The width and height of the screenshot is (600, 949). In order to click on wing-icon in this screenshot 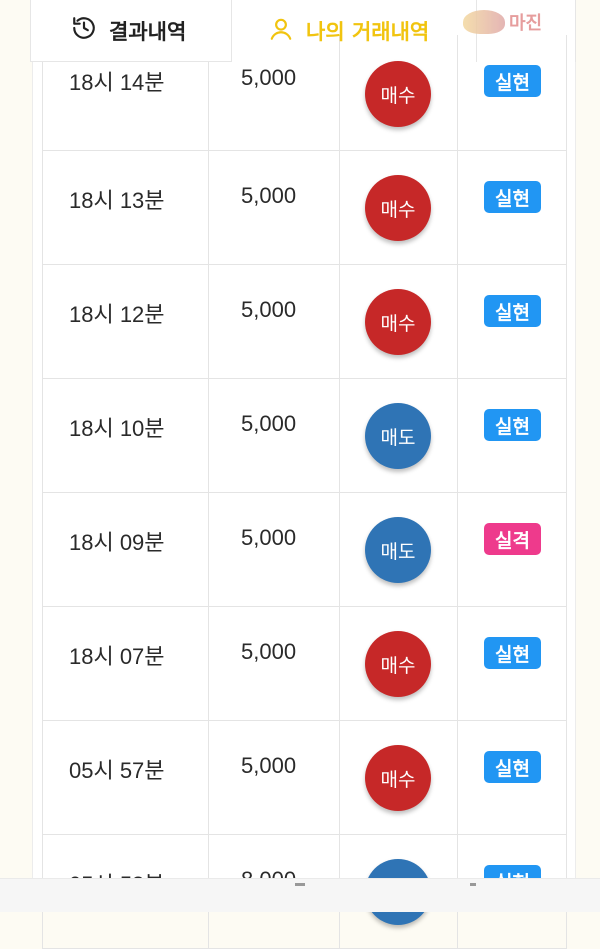, I will do `click(484, 22)`.